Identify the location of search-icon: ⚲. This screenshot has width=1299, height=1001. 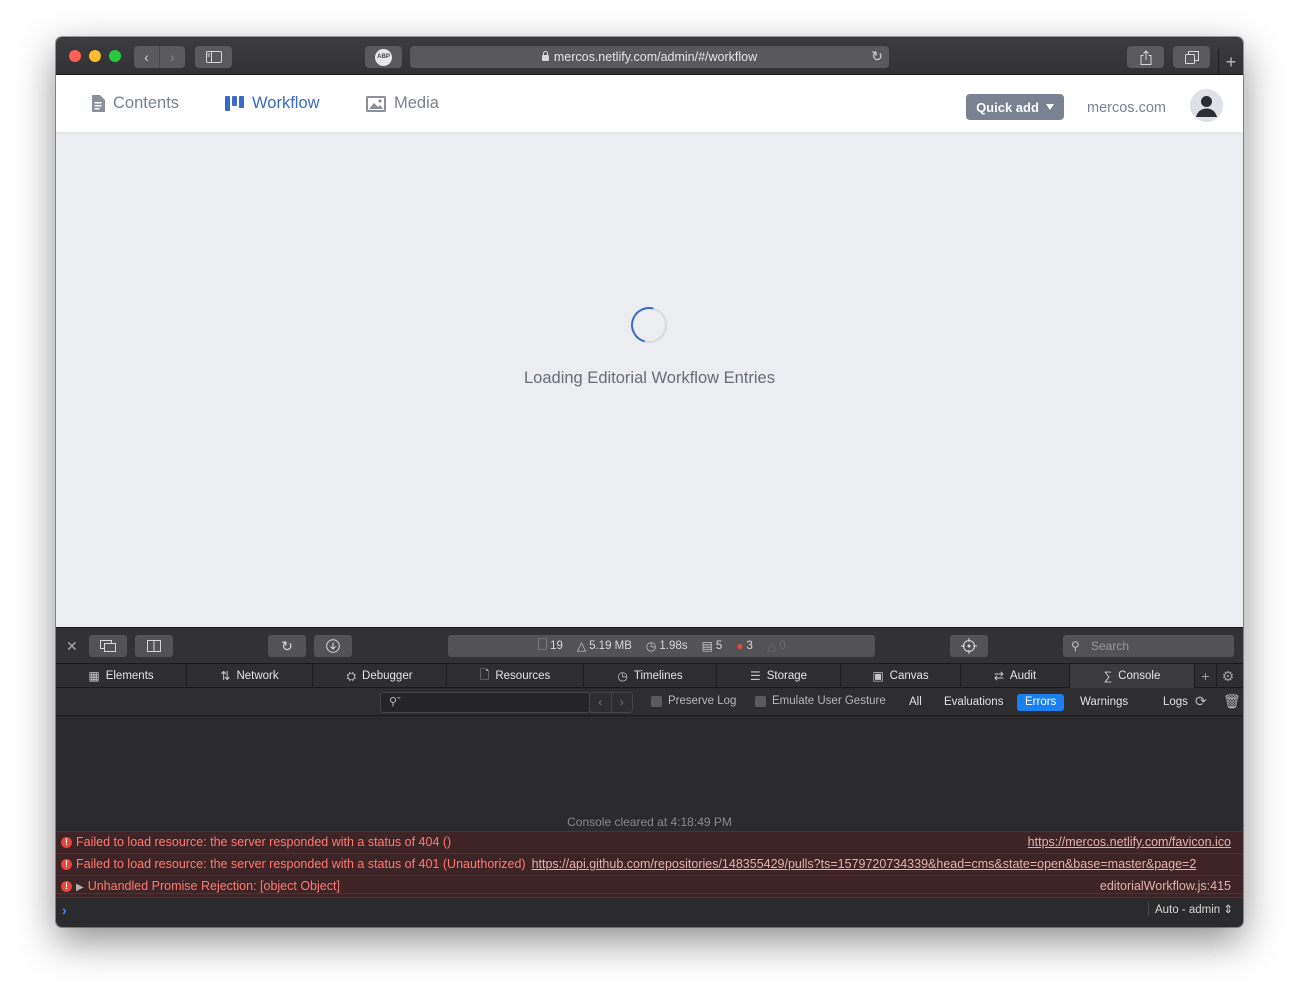
(1075, 646).